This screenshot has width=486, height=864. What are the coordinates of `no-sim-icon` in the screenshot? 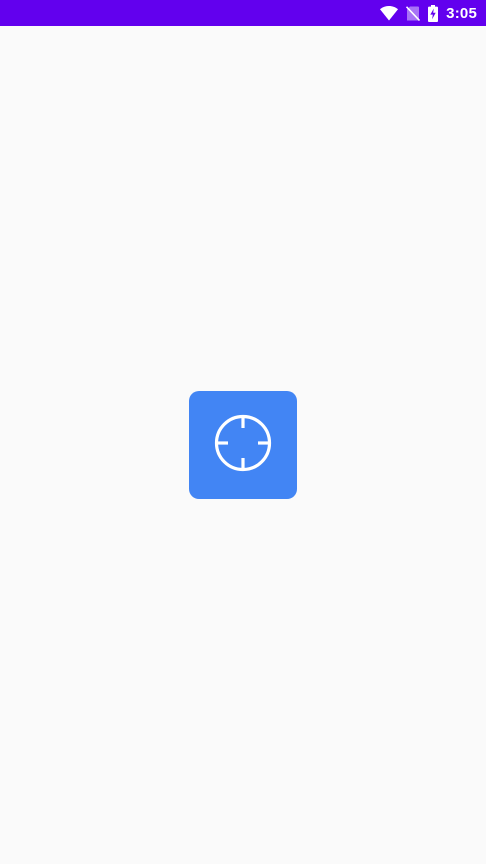 It's located at (413, 13).